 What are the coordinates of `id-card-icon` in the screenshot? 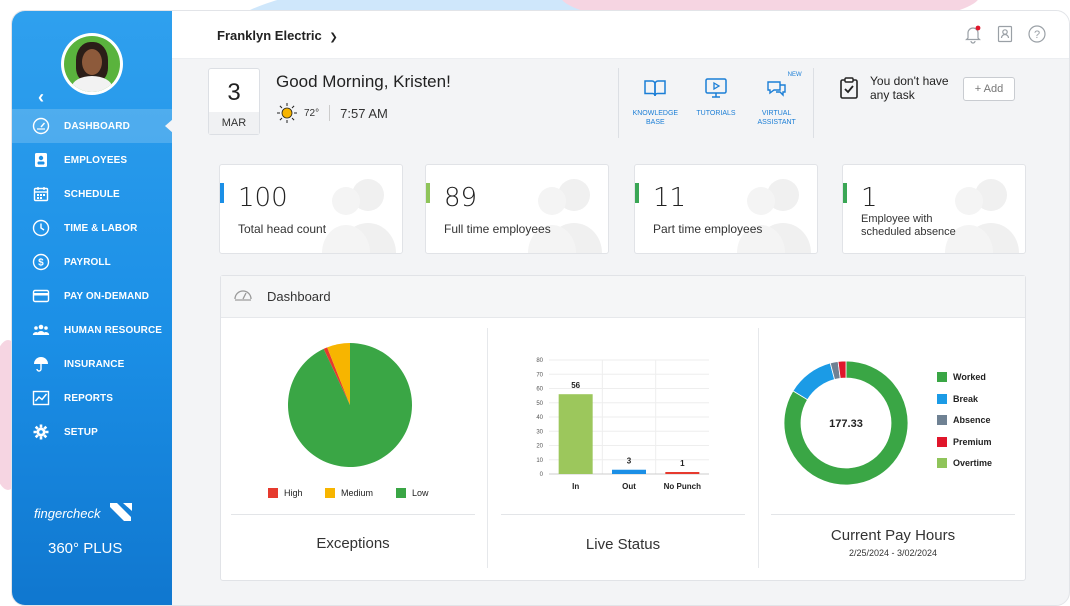 It's located at (41, 160).